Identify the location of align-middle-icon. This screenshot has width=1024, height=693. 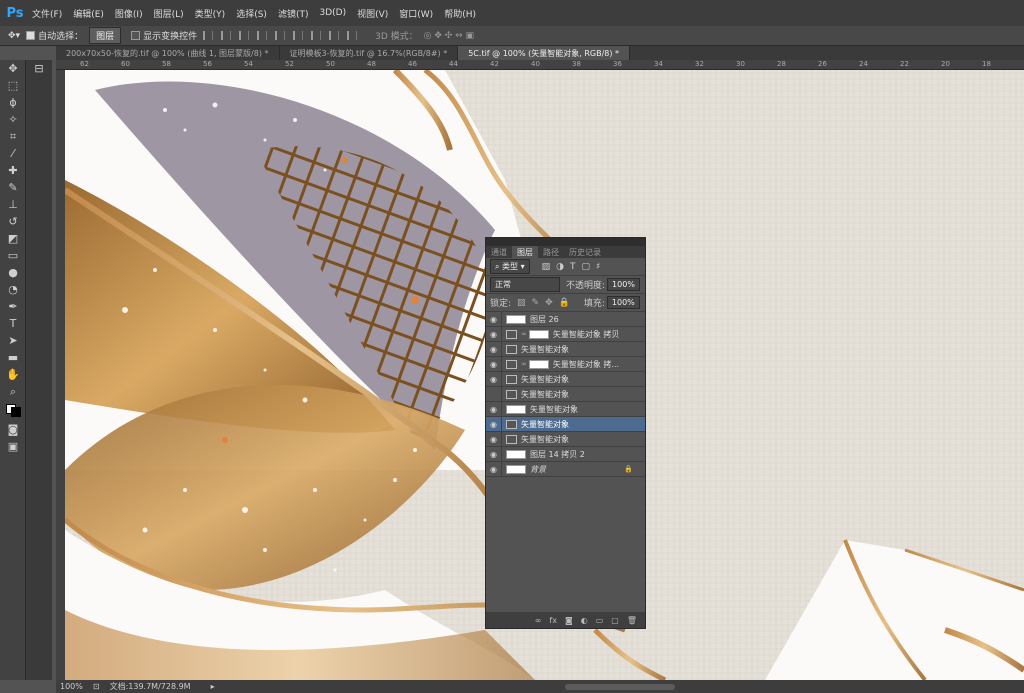
(280, 35).